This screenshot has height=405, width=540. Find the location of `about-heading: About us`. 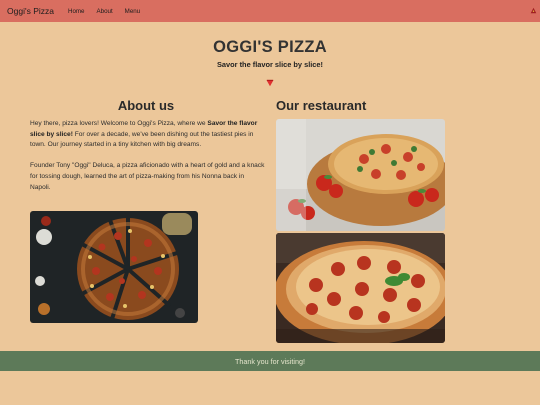

about-heading: About us is located at coordinates (146, 105).